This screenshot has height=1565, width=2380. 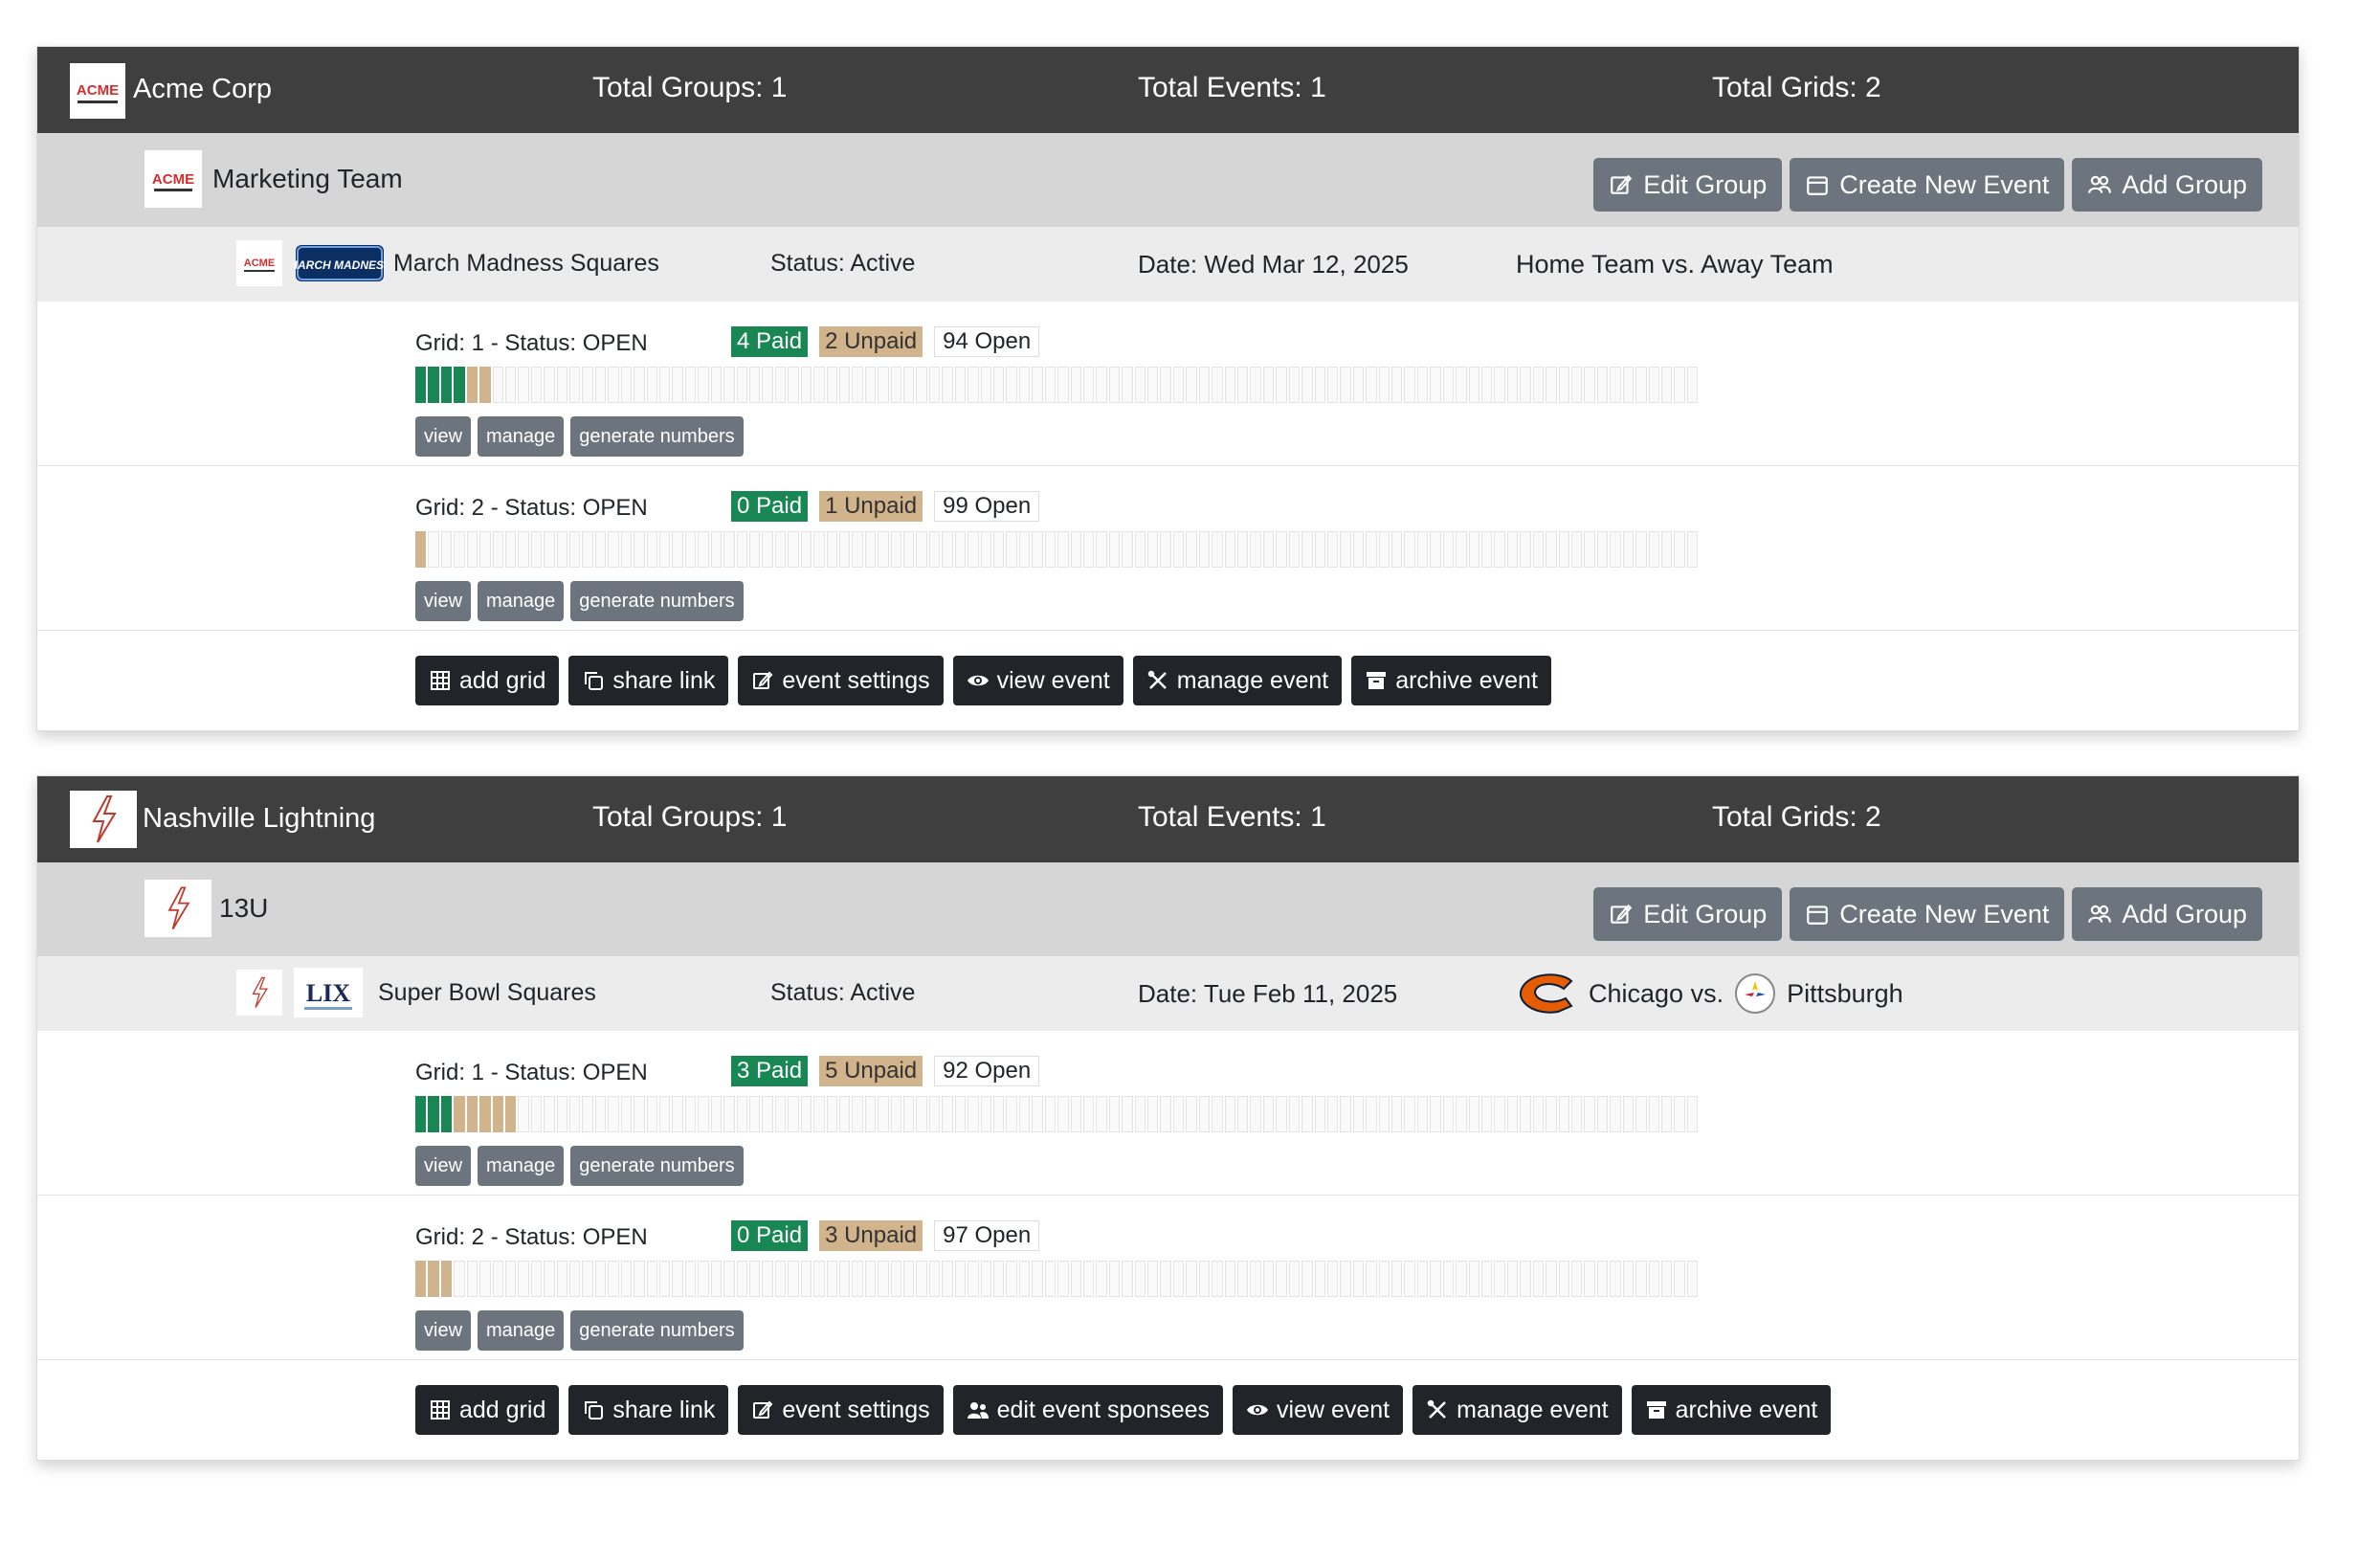 What do you see at coordinates (1088, 1410) in the screenshot?
I see `edit-event-sponsees-button: edit event sponsees` at bounding box center [1088, 1410].